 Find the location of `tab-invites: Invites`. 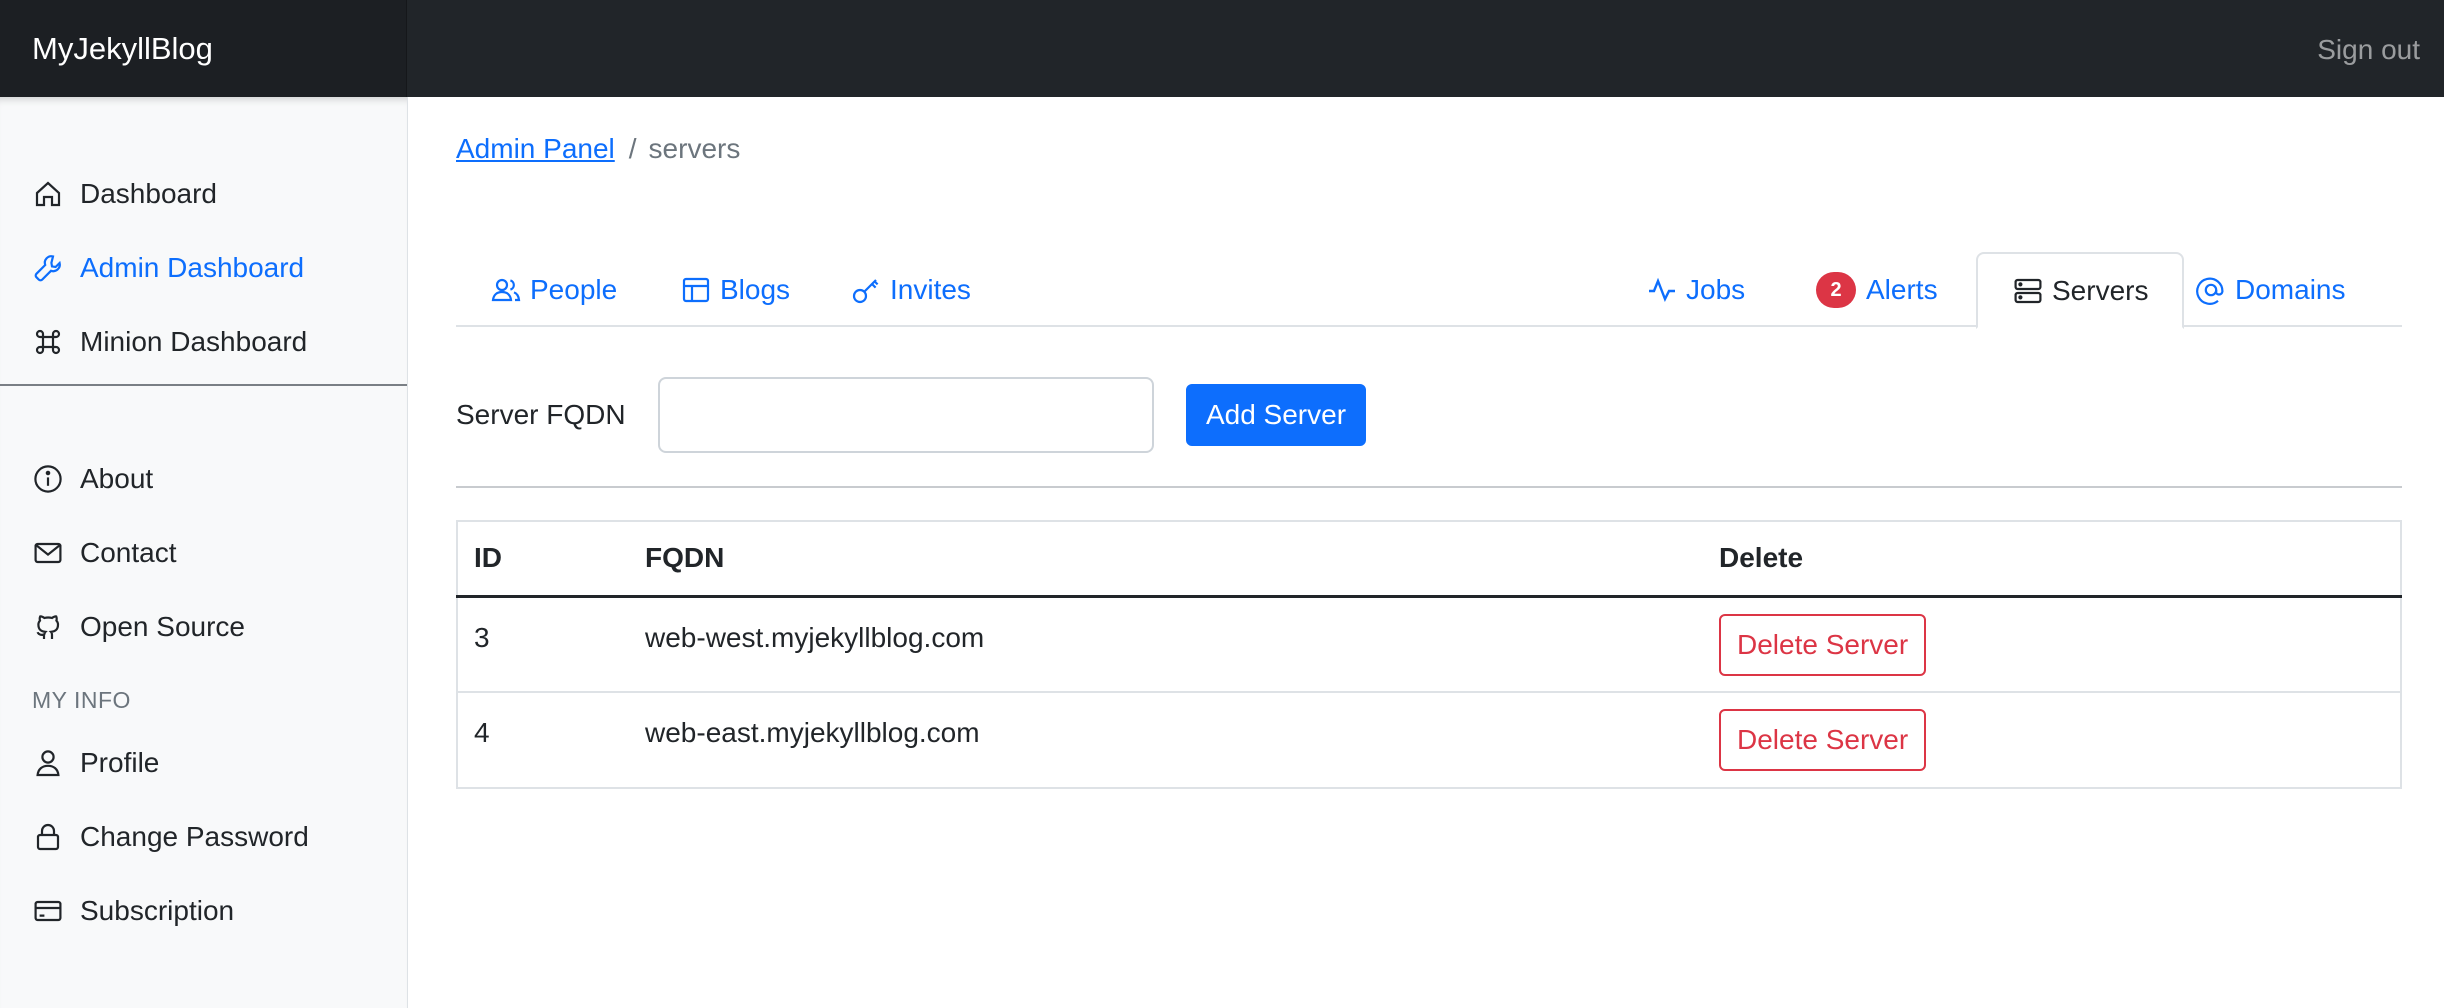

tab-invites: Invites is located at coordinates (910, 289).